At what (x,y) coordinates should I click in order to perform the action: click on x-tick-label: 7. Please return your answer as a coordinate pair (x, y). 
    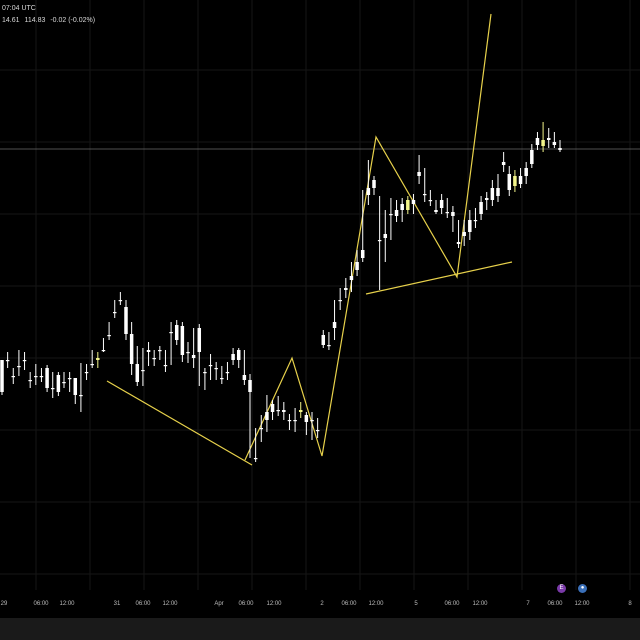
    Looking at the image, I should click on (528, 604).